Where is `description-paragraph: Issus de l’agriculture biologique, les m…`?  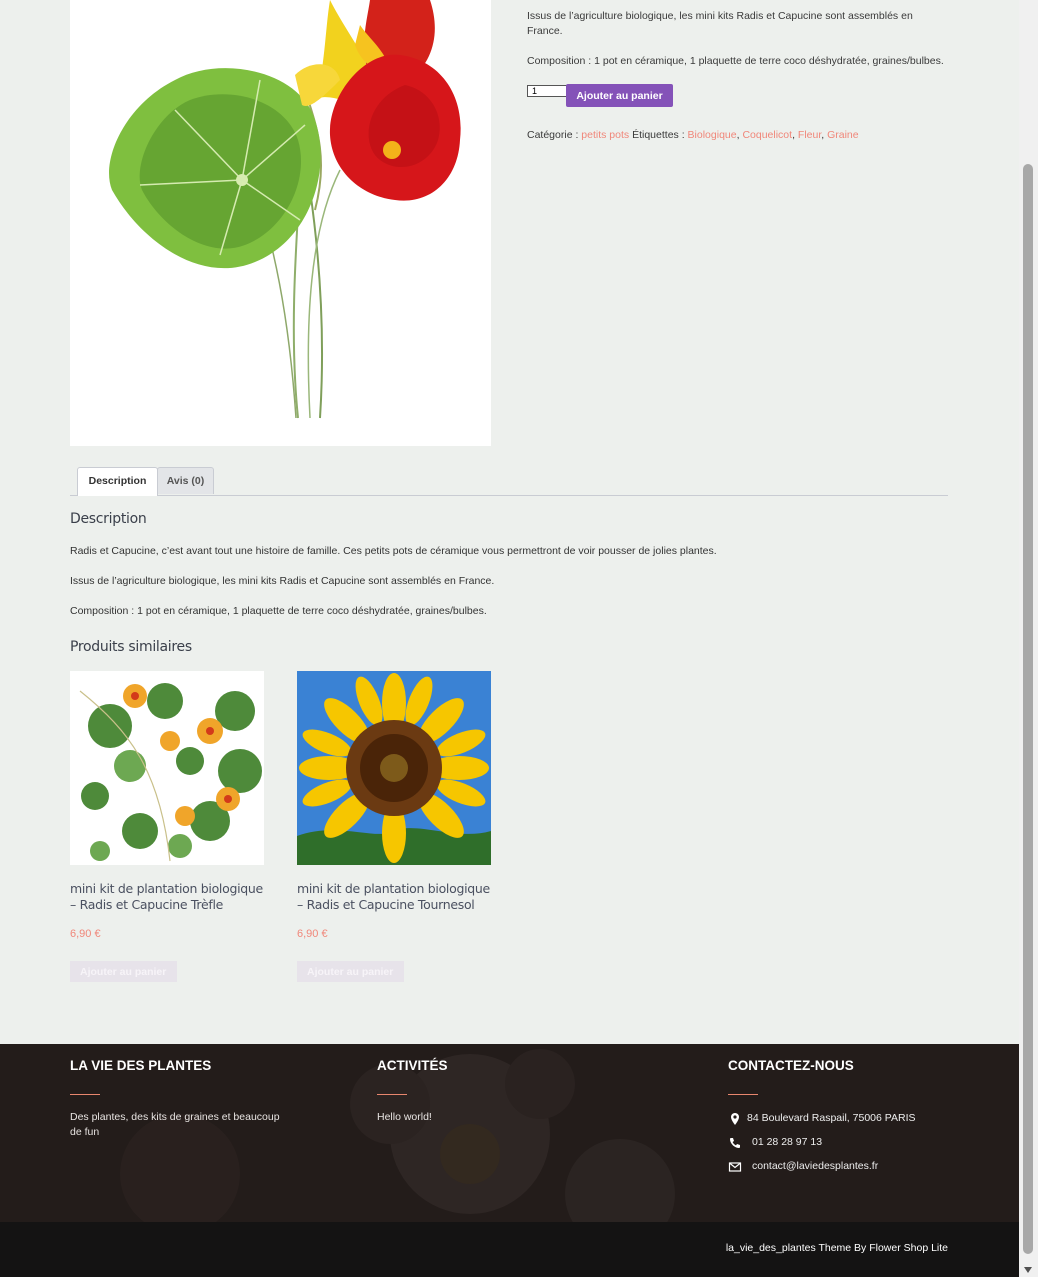 description-paragraph: Issus de l’agriculture biologique, les m… is located at coordinates (282, 581).